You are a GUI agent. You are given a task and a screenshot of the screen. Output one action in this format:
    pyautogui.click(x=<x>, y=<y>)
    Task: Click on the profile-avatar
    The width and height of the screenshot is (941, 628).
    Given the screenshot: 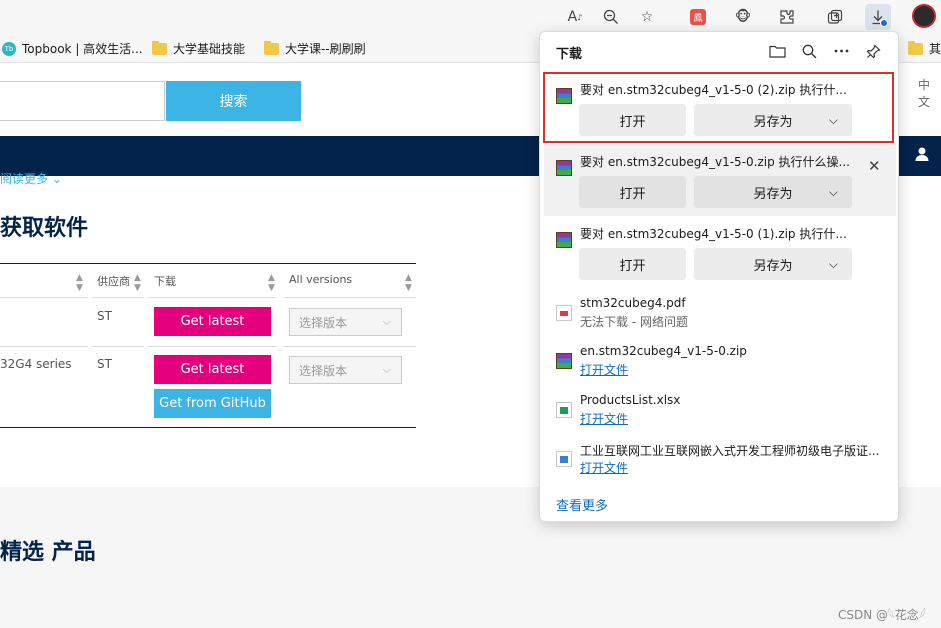 What is the action you would take?
    pyautogui.click(x=924, y=16)
    